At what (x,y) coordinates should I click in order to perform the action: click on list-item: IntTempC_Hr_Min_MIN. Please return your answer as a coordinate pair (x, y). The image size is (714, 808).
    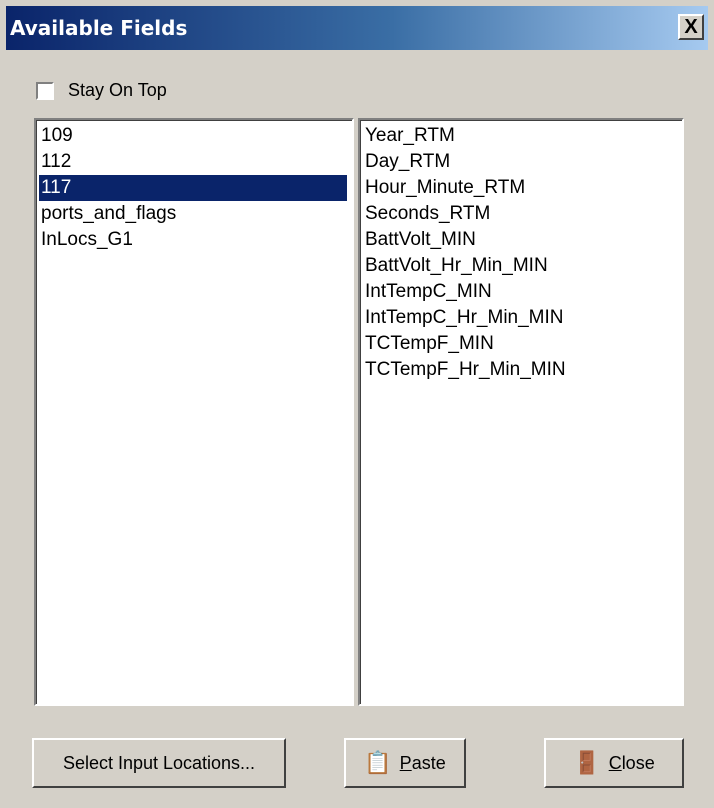
    Looking at the image, I should click on (522, 318).